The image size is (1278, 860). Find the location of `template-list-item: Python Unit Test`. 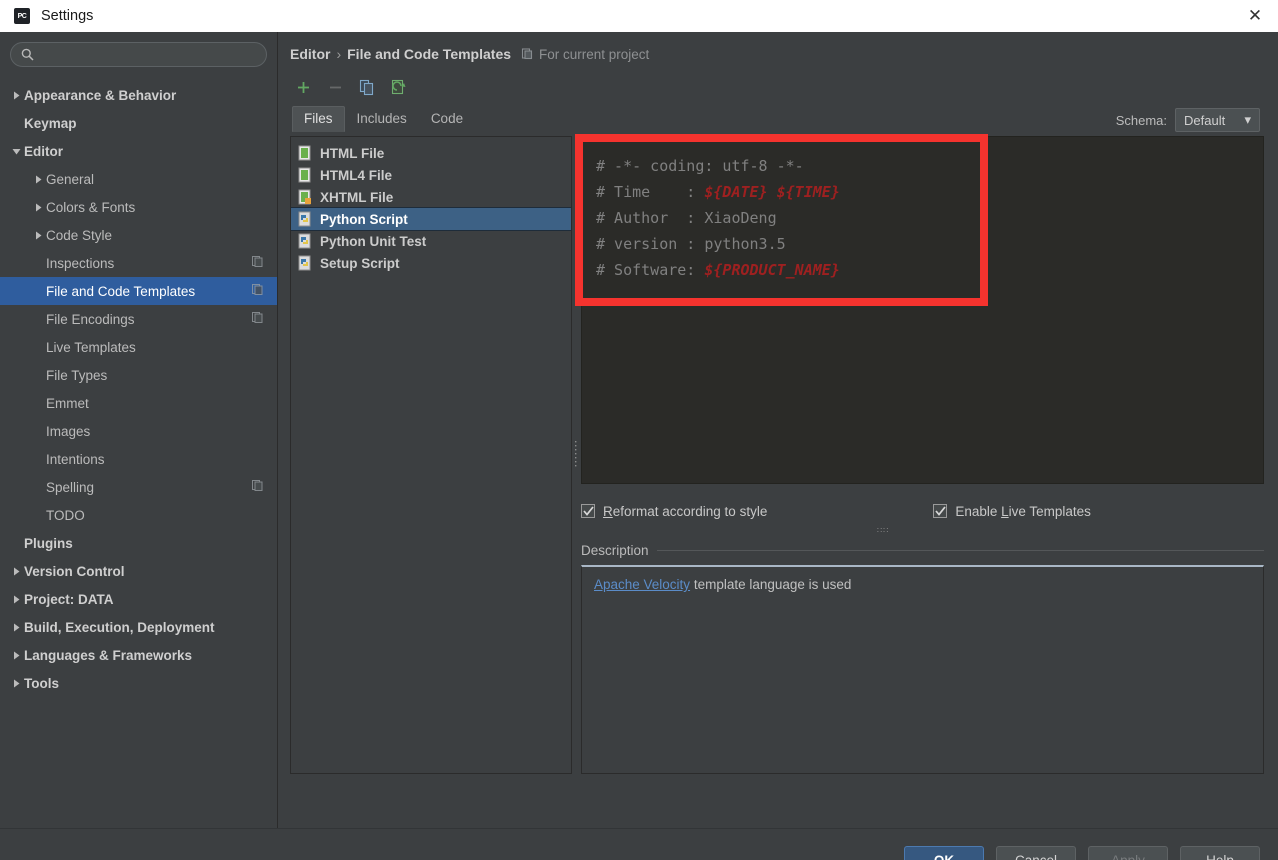

template-list-item: Python Unit Test is located at coordinates (431, 241).